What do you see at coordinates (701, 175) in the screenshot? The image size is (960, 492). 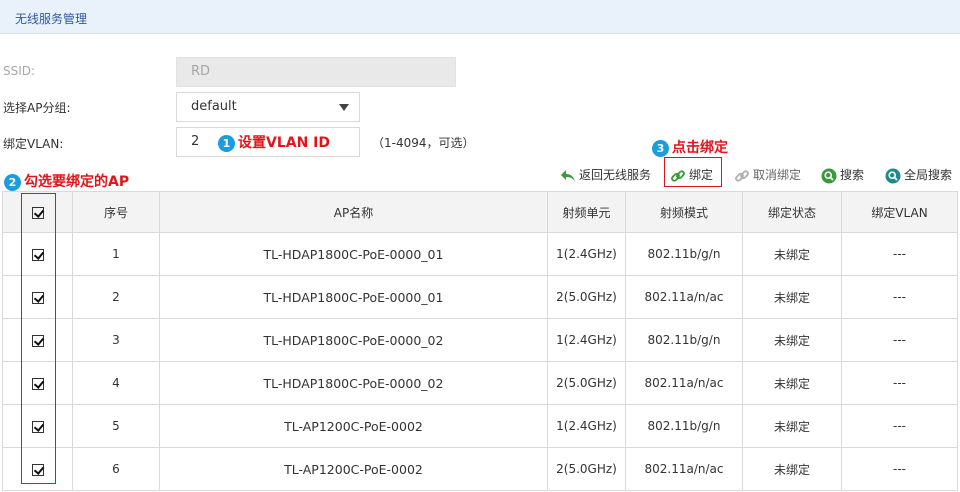 I see `bind-label: 绑定` at bounding box center [701, 175].